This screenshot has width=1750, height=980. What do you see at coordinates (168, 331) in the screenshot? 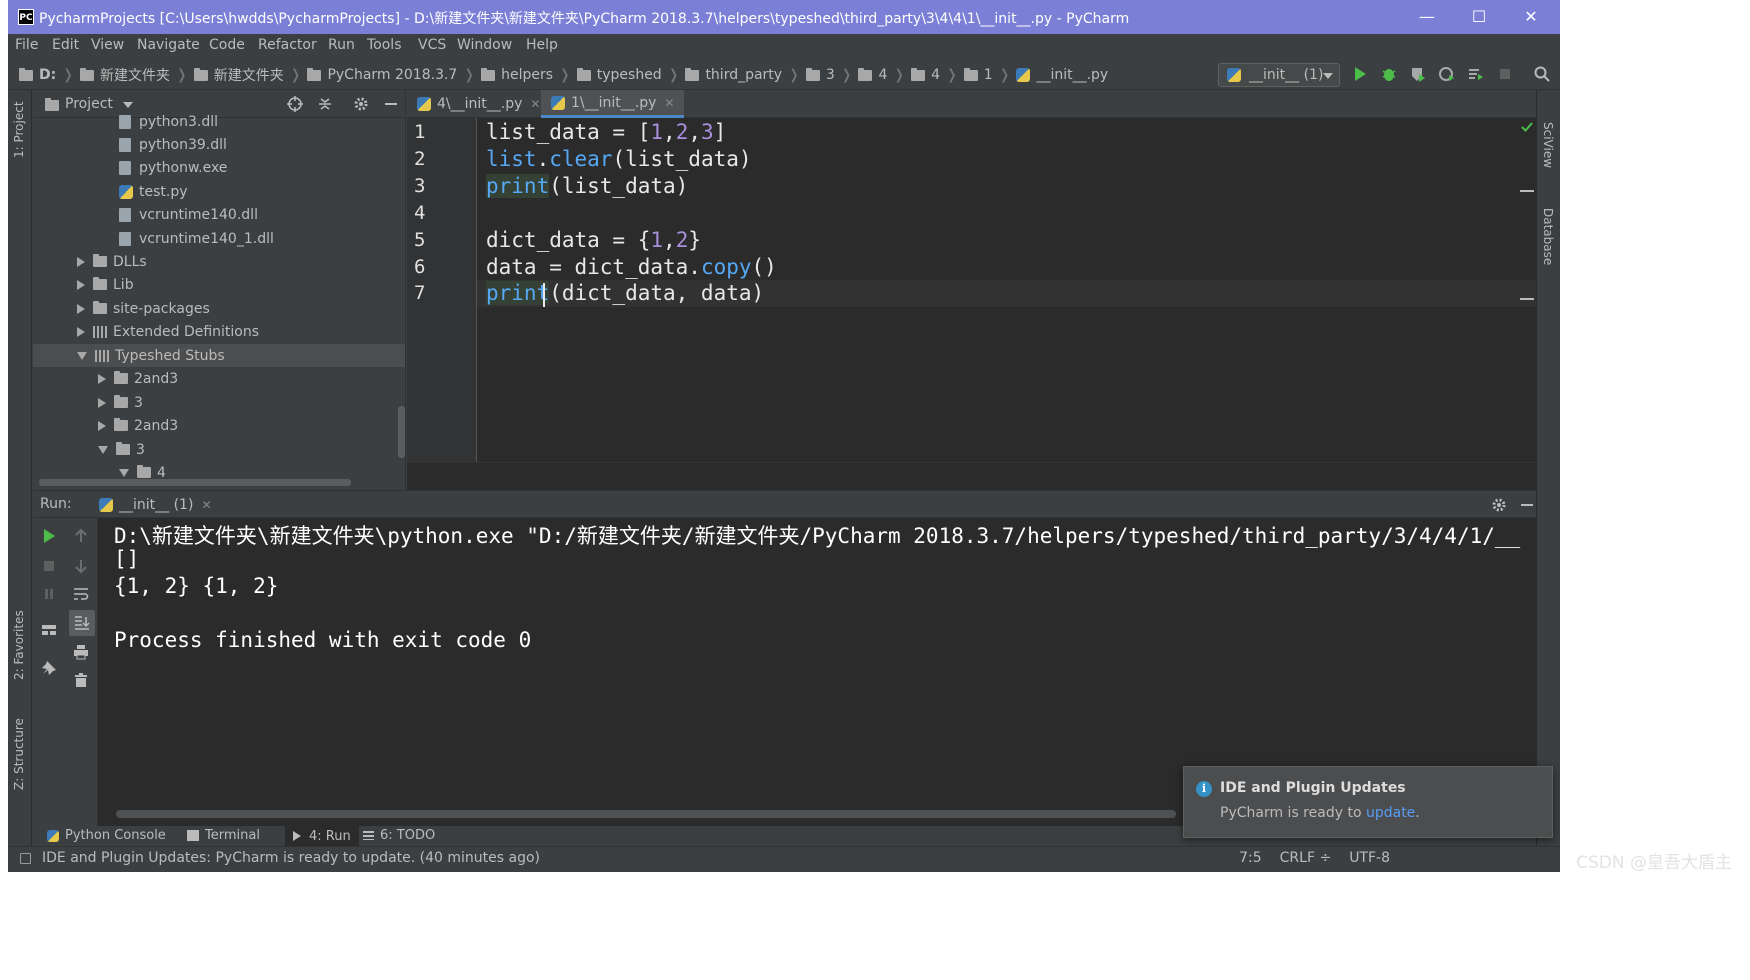
I see `tree-item-library: Extended Definitions` at bounding box center [168, 331].